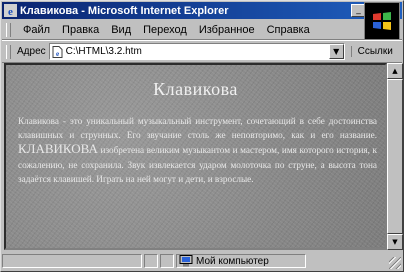 The width and height of the screenshot is (404, 272). I want to click on scroll-down-button: ▼, so click(395, 242).